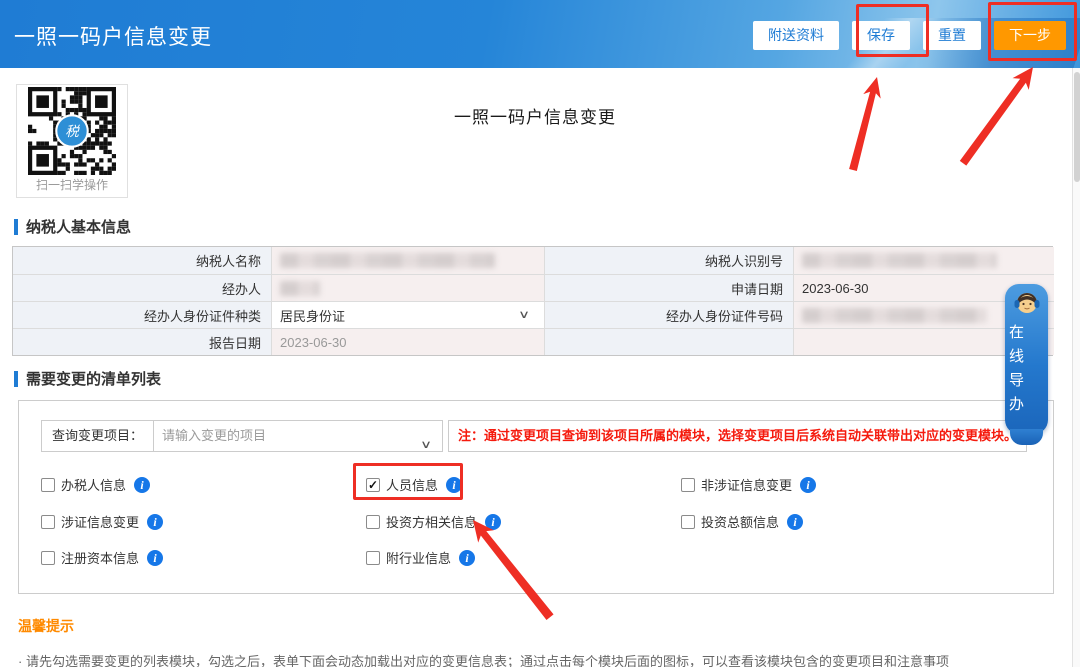 This screenshot has height=667, width=1080. What do you see at coordinates (72, 131) in the screenshot?
I see `qr-code-image: 税` at bounding box center [72, 131].